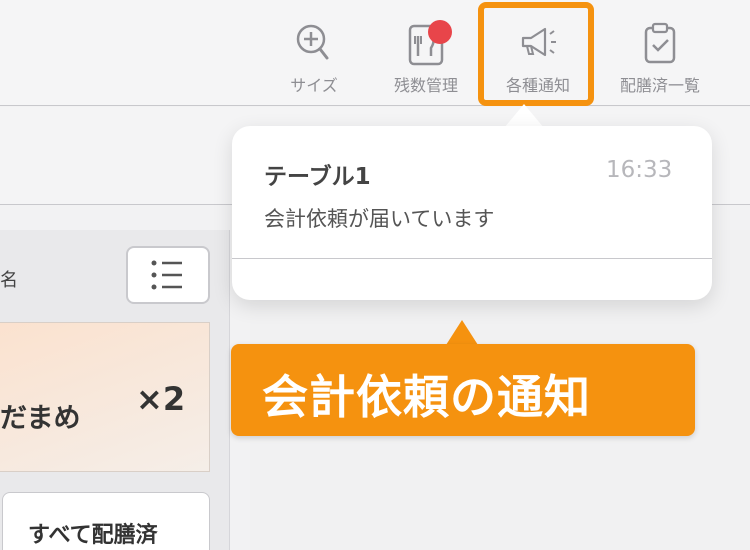 The height and width of the screenshot is (550, 750). What do you see at coordinates (40, 418) in the screenshot?
I see `order-item-name: だまめ` at bounding box center [40, 418].